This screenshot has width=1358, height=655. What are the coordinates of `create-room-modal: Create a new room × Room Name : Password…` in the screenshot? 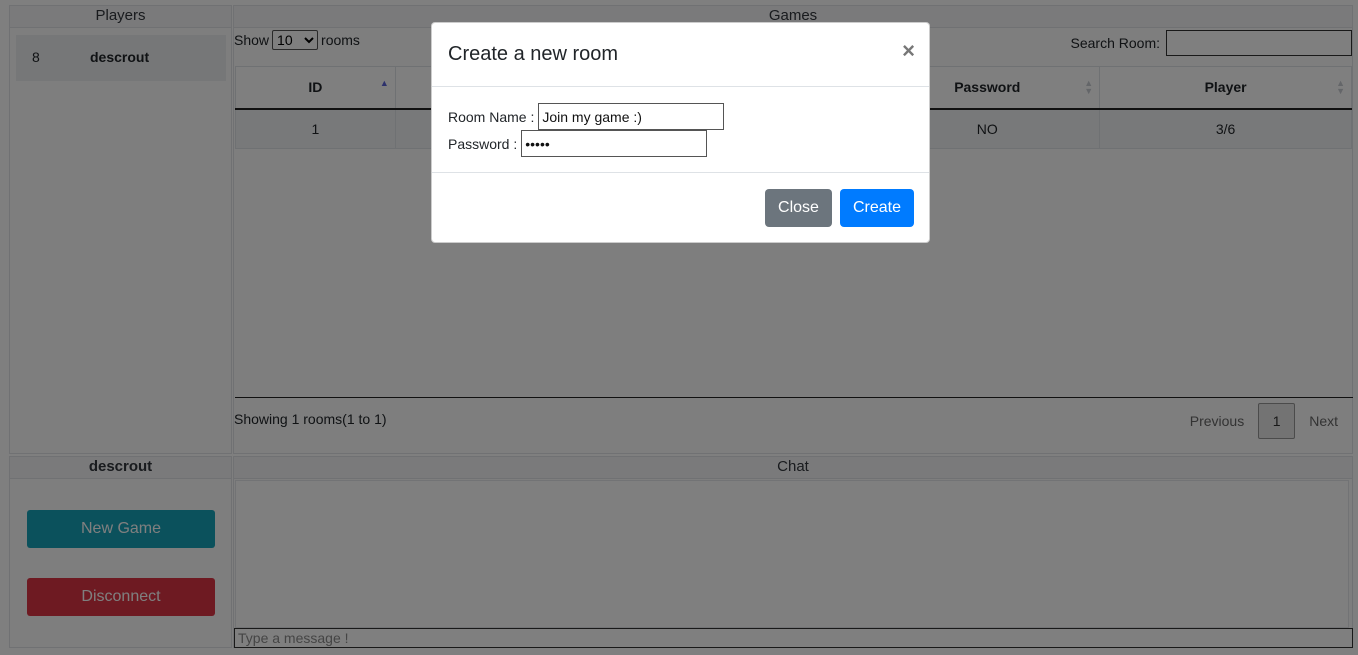 It's located at (680, 132).